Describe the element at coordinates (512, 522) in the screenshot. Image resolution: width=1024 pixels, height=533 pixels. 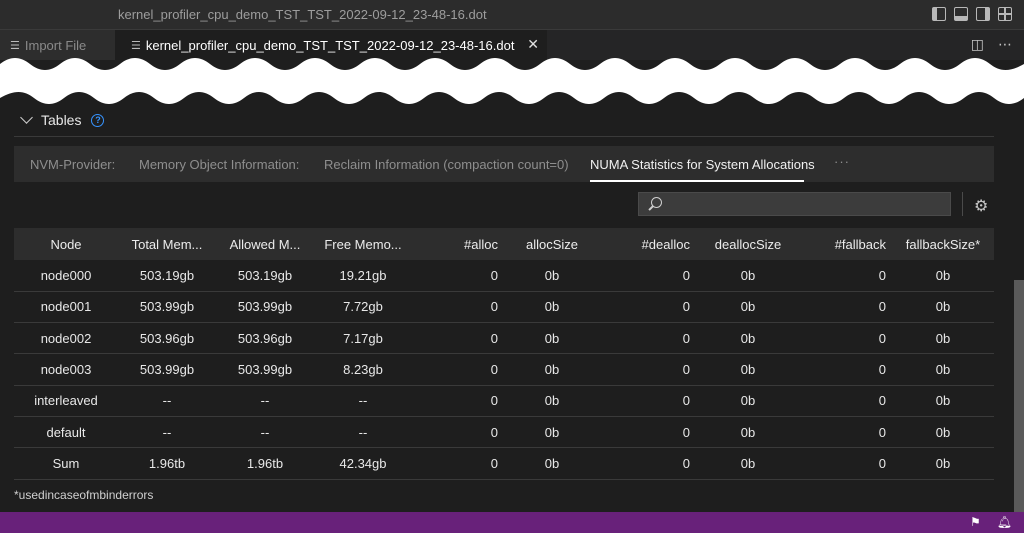
I see `status-bar: ⚑ 🔔︎` at that location.